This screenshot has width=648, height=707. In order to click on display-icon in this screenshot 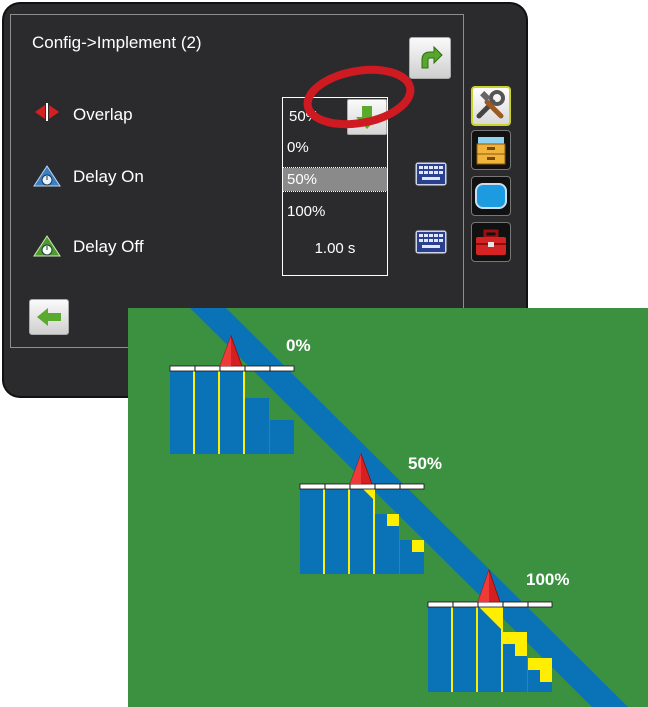, I will do `click(491, 196)`.